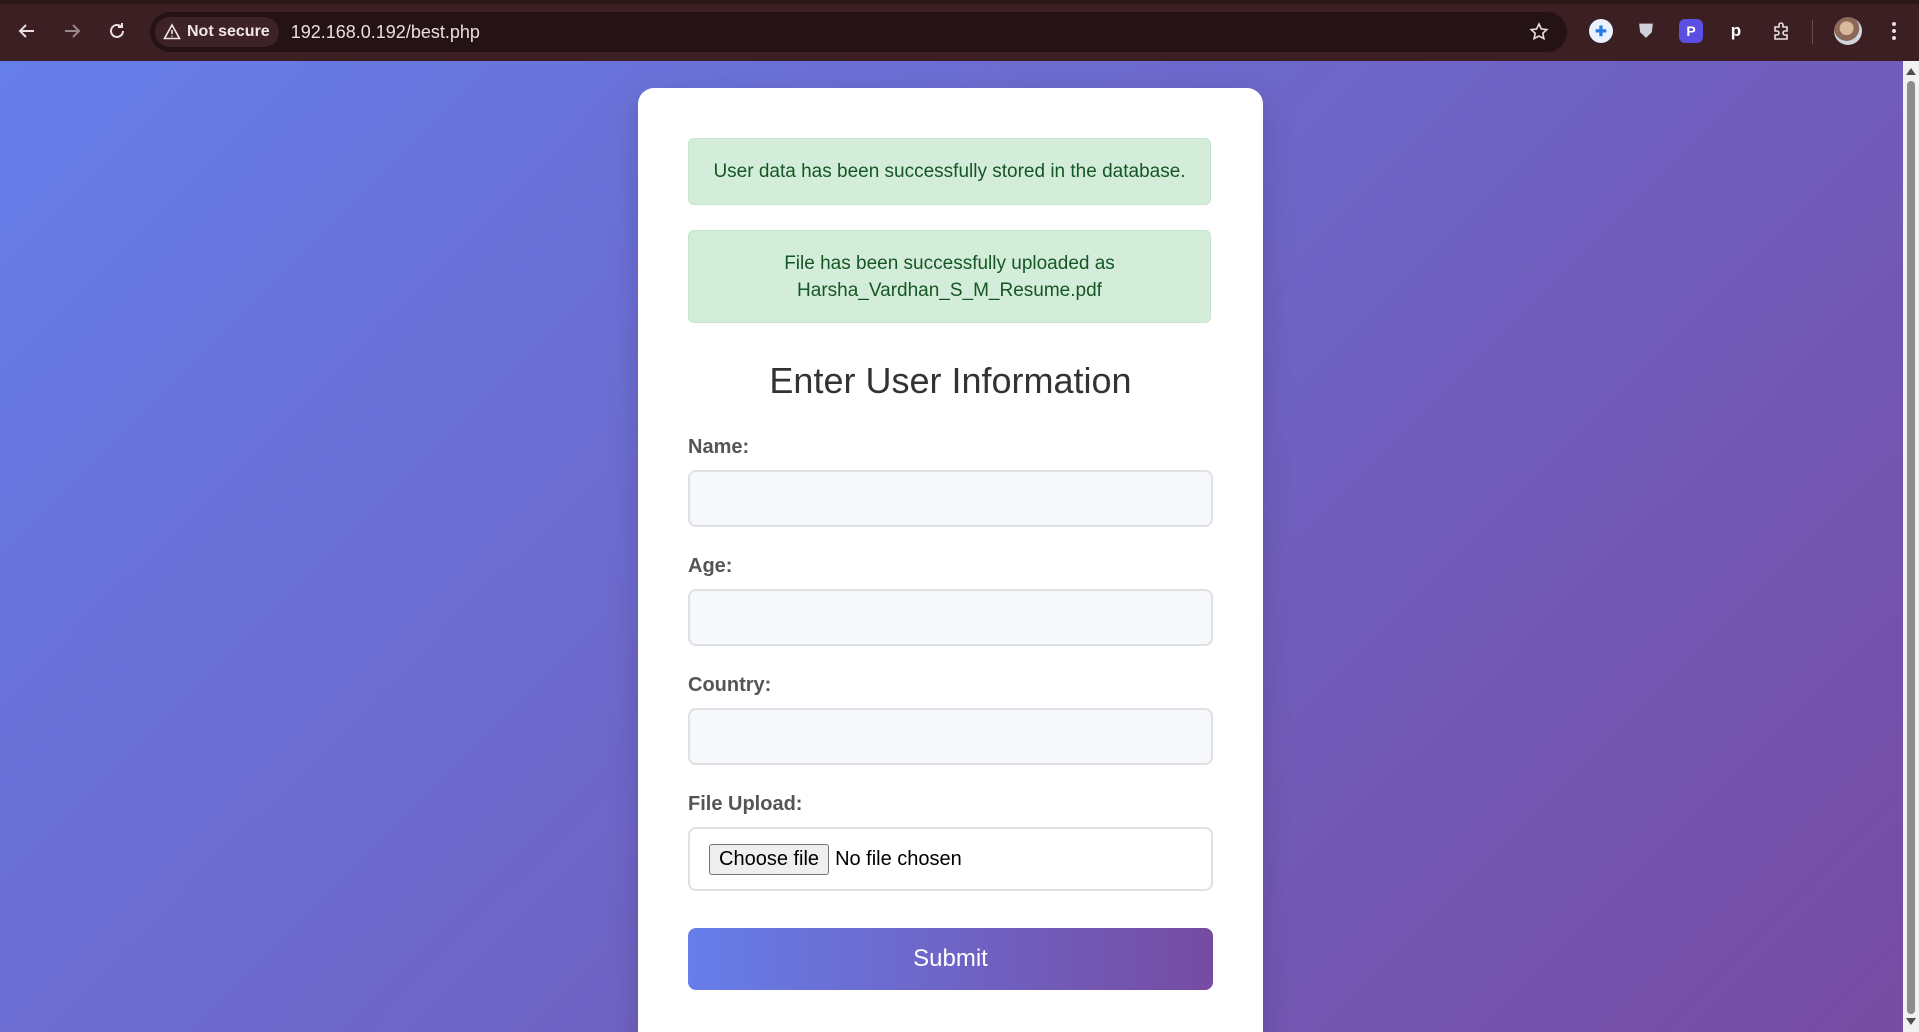 This screenshot has height=1032, width=1919. What do you see at coordinates (1736, 31) in the screenshot?
I see `extension-p-icon: p` at bounding box center [1736, 31].